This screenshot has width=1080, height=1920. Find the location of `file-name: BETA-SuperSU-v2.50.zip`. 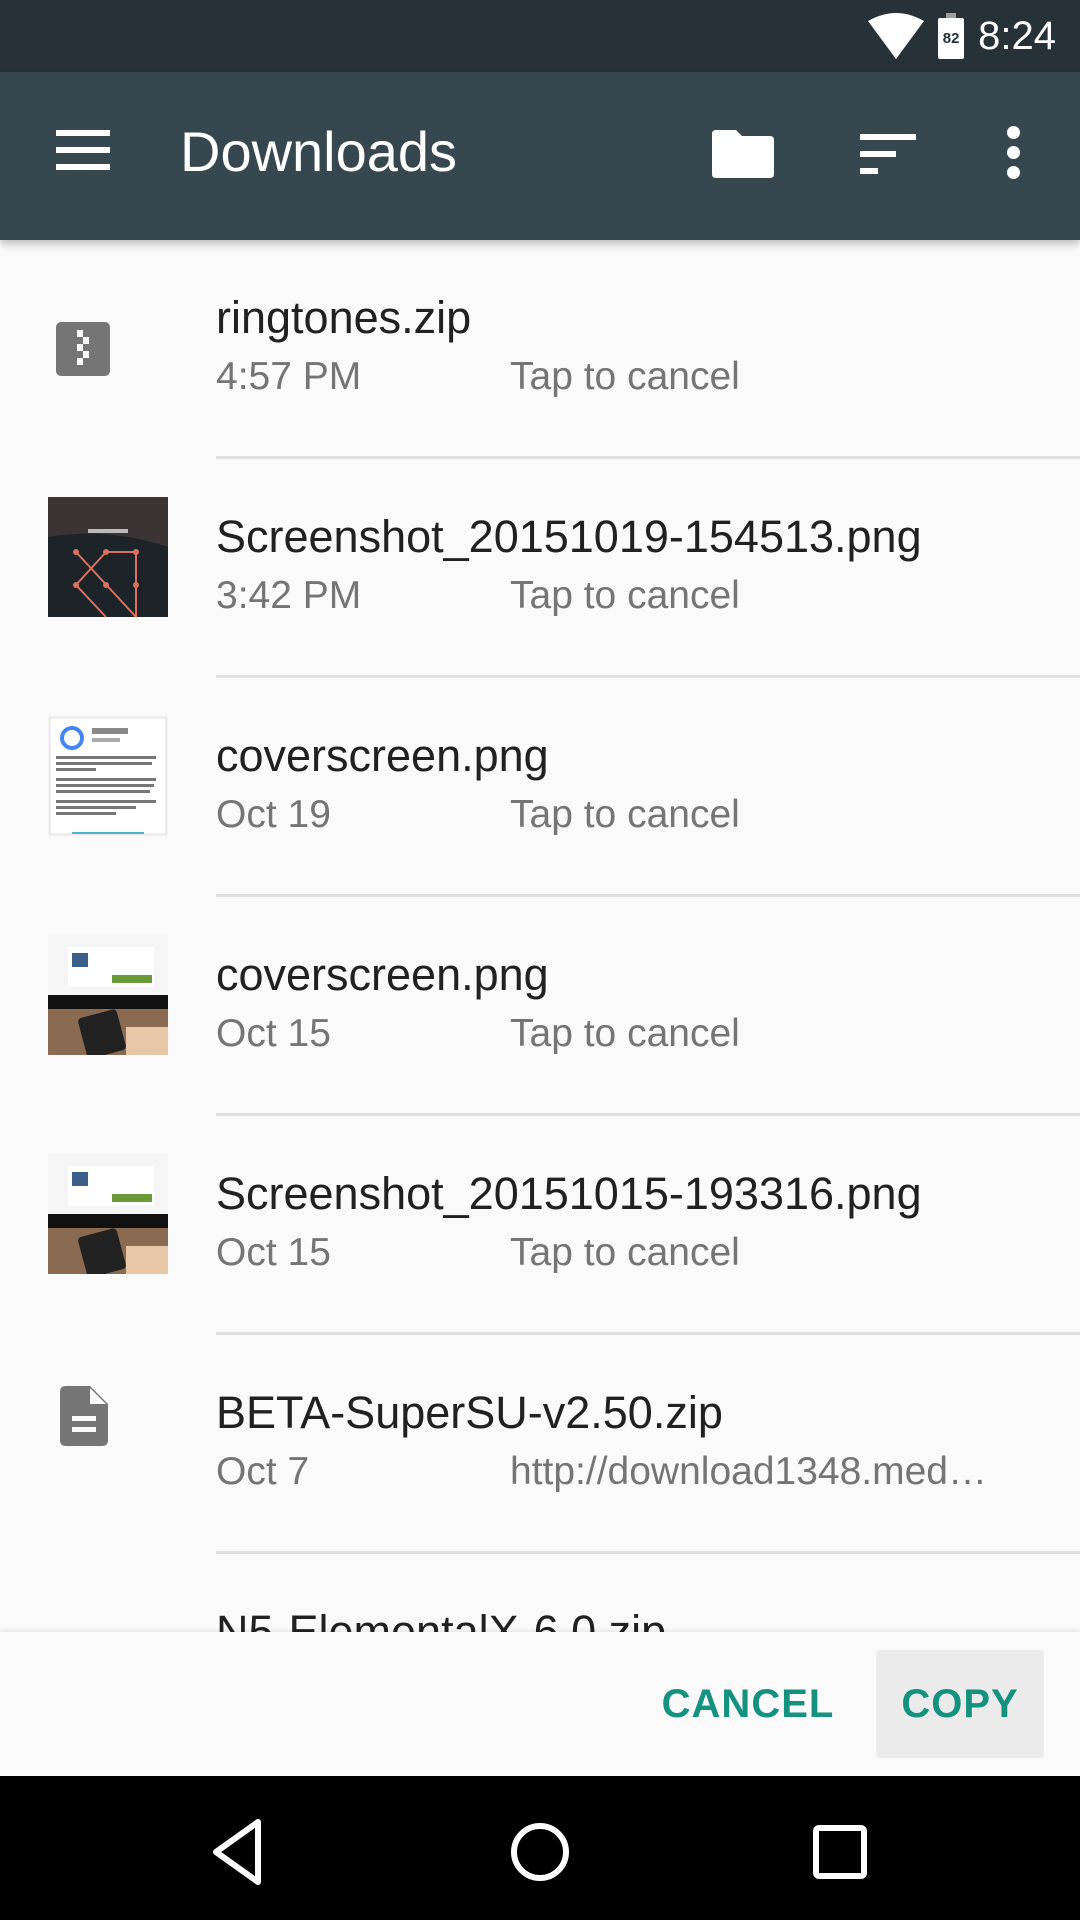

file-name: BETA-SuperSU-v2.50.zip is located at coordinates (469, 1412).